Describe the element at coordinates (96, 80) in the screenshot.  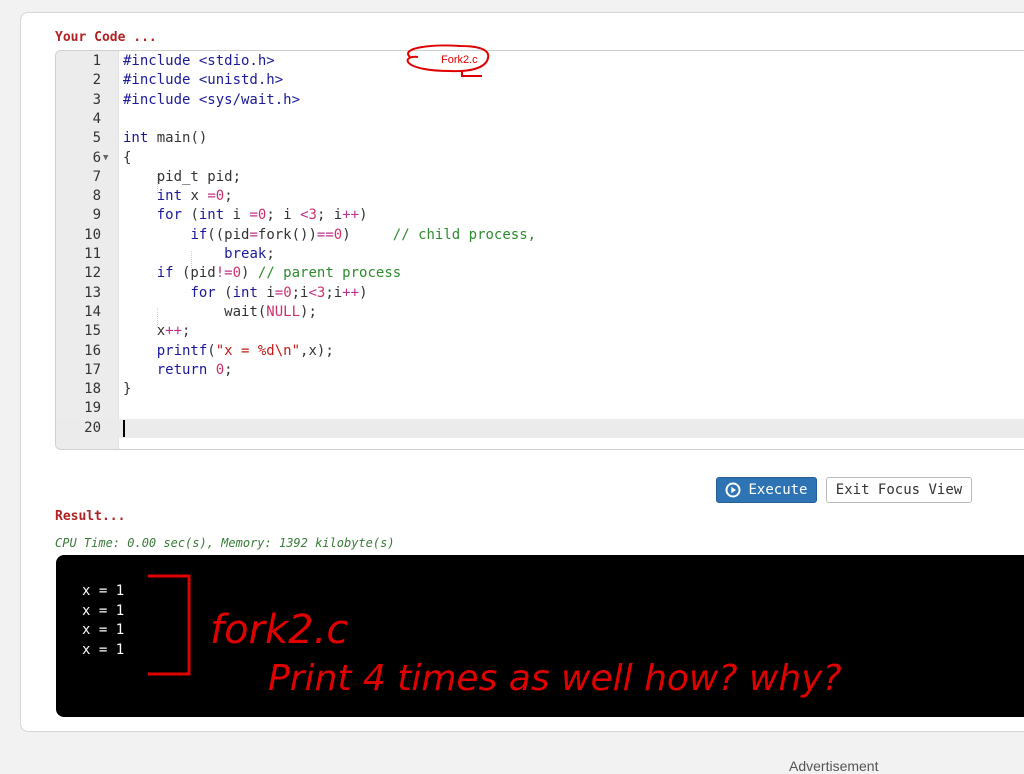
I see `line-number: 2` at that location.